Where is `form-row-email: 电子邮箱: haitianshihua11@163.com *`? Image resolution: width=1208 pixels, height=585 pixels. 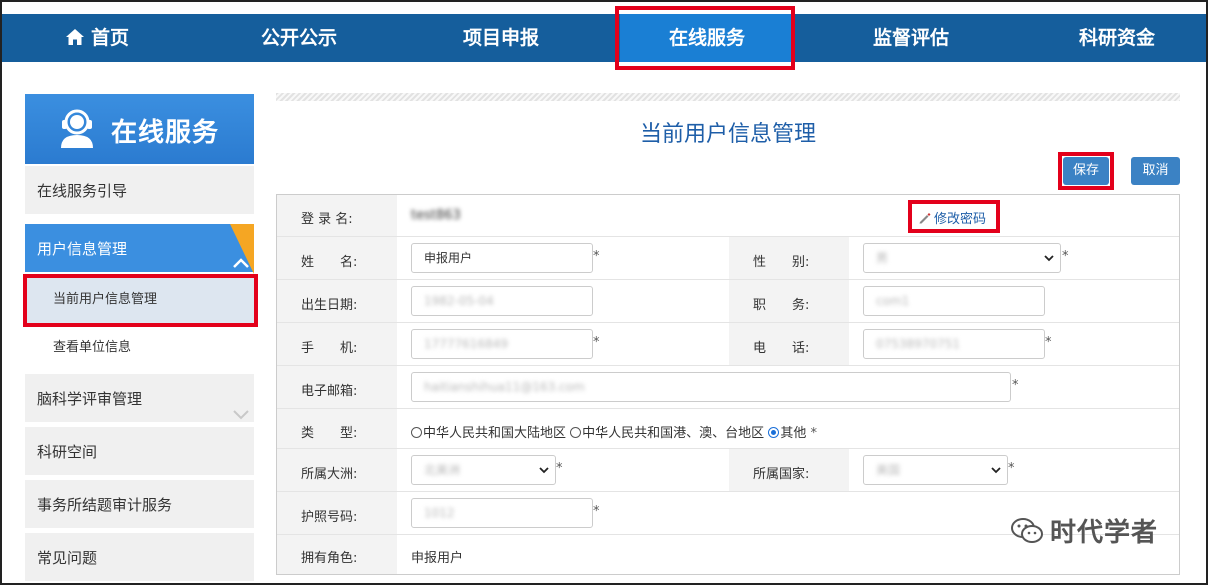
form-row-email: 电子邮箱: haitianshihua11@163.com * is located at coordinates (728, 387).